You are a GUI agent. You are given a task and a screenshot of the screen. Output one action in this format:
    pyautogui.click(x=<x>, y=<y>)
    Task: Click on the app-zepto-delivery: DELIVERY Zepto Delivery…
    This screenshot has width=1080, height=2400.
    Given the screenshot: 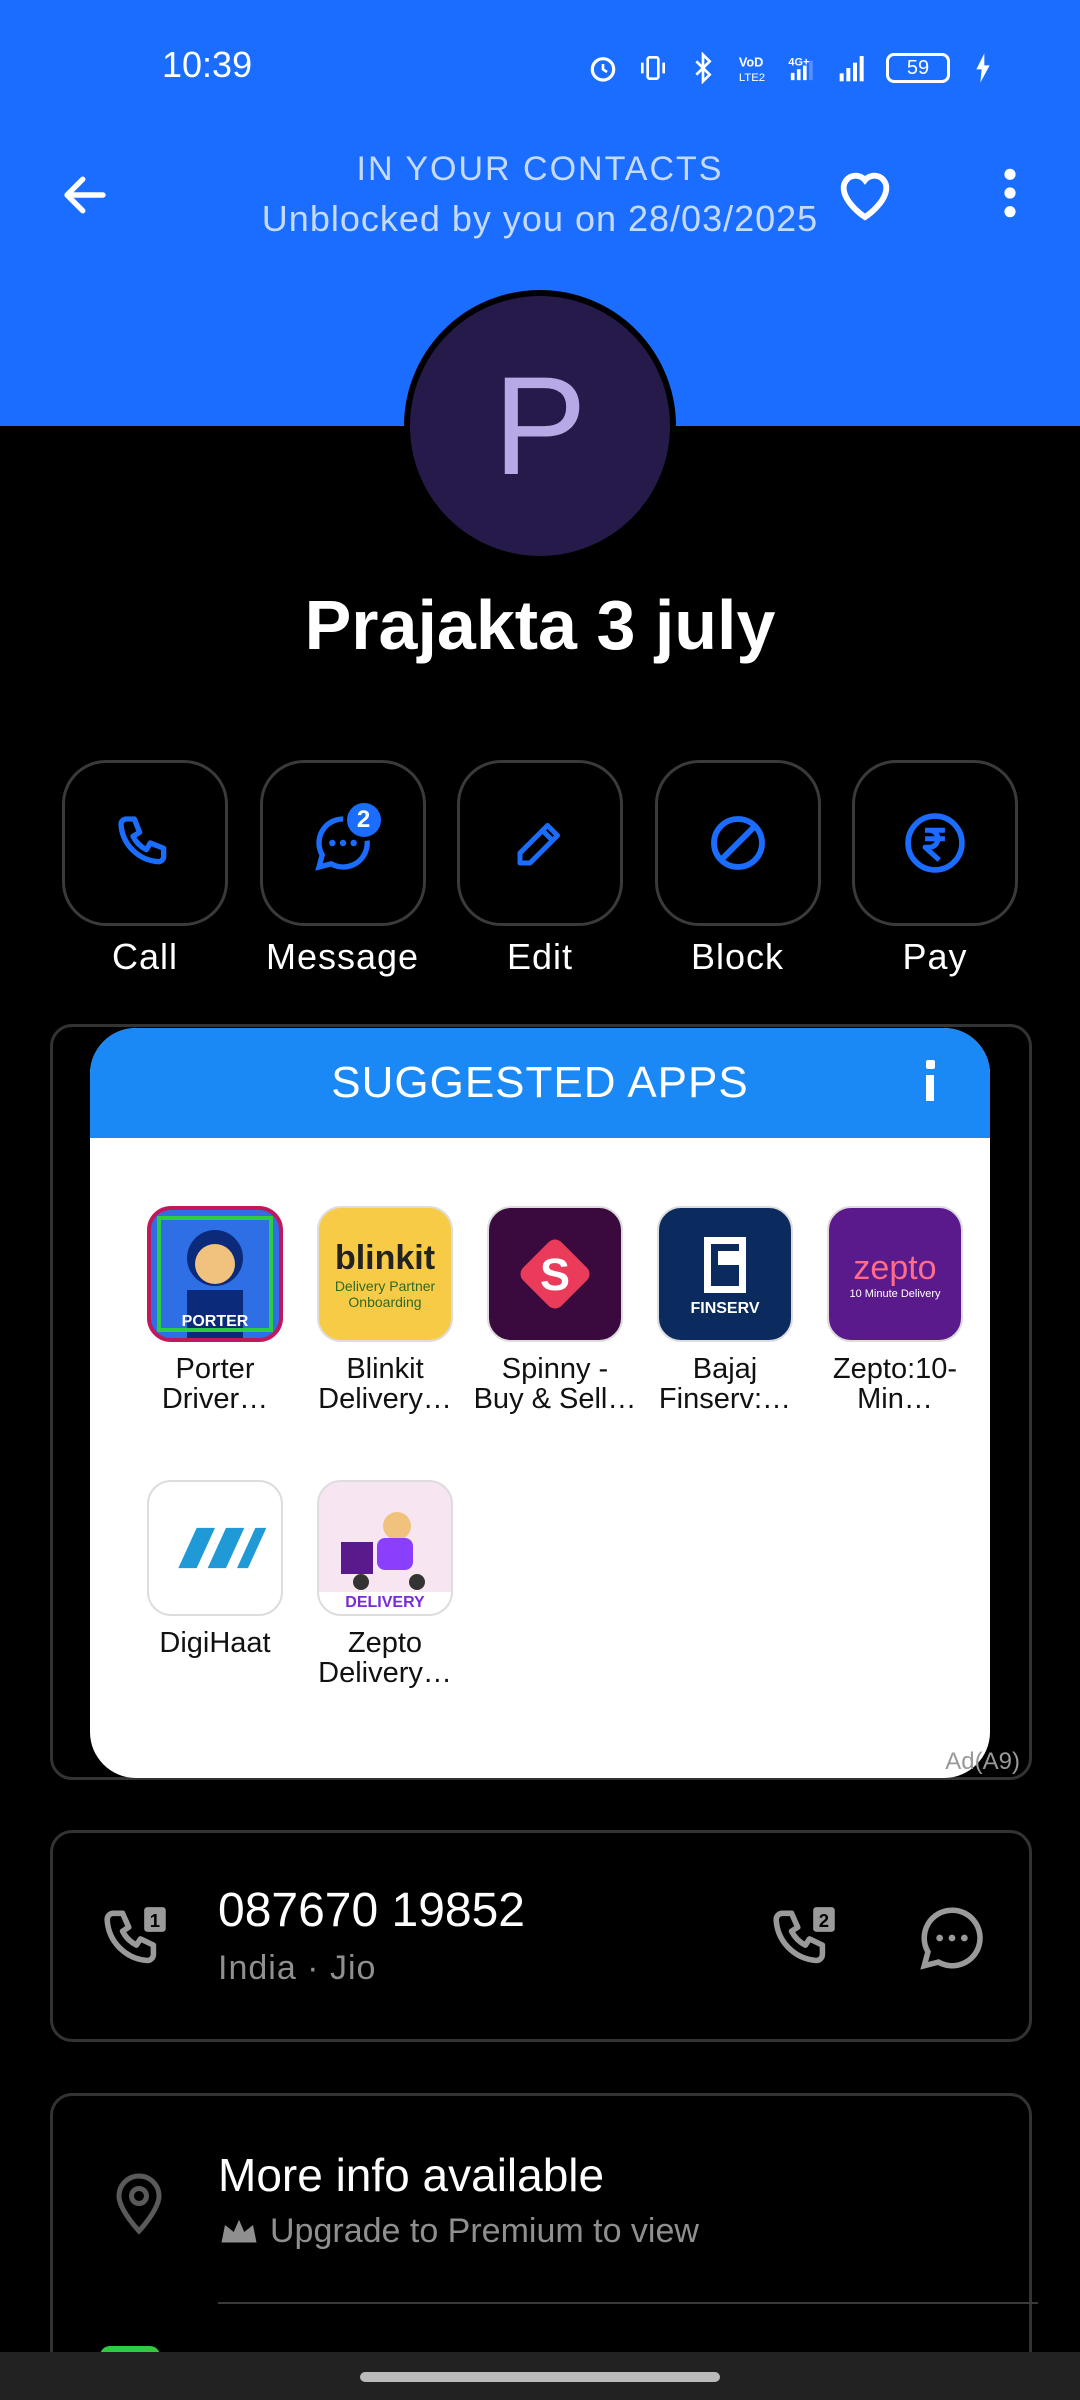 What is the action you would take?
    pyautogui.click(x=385, y=1584)
    